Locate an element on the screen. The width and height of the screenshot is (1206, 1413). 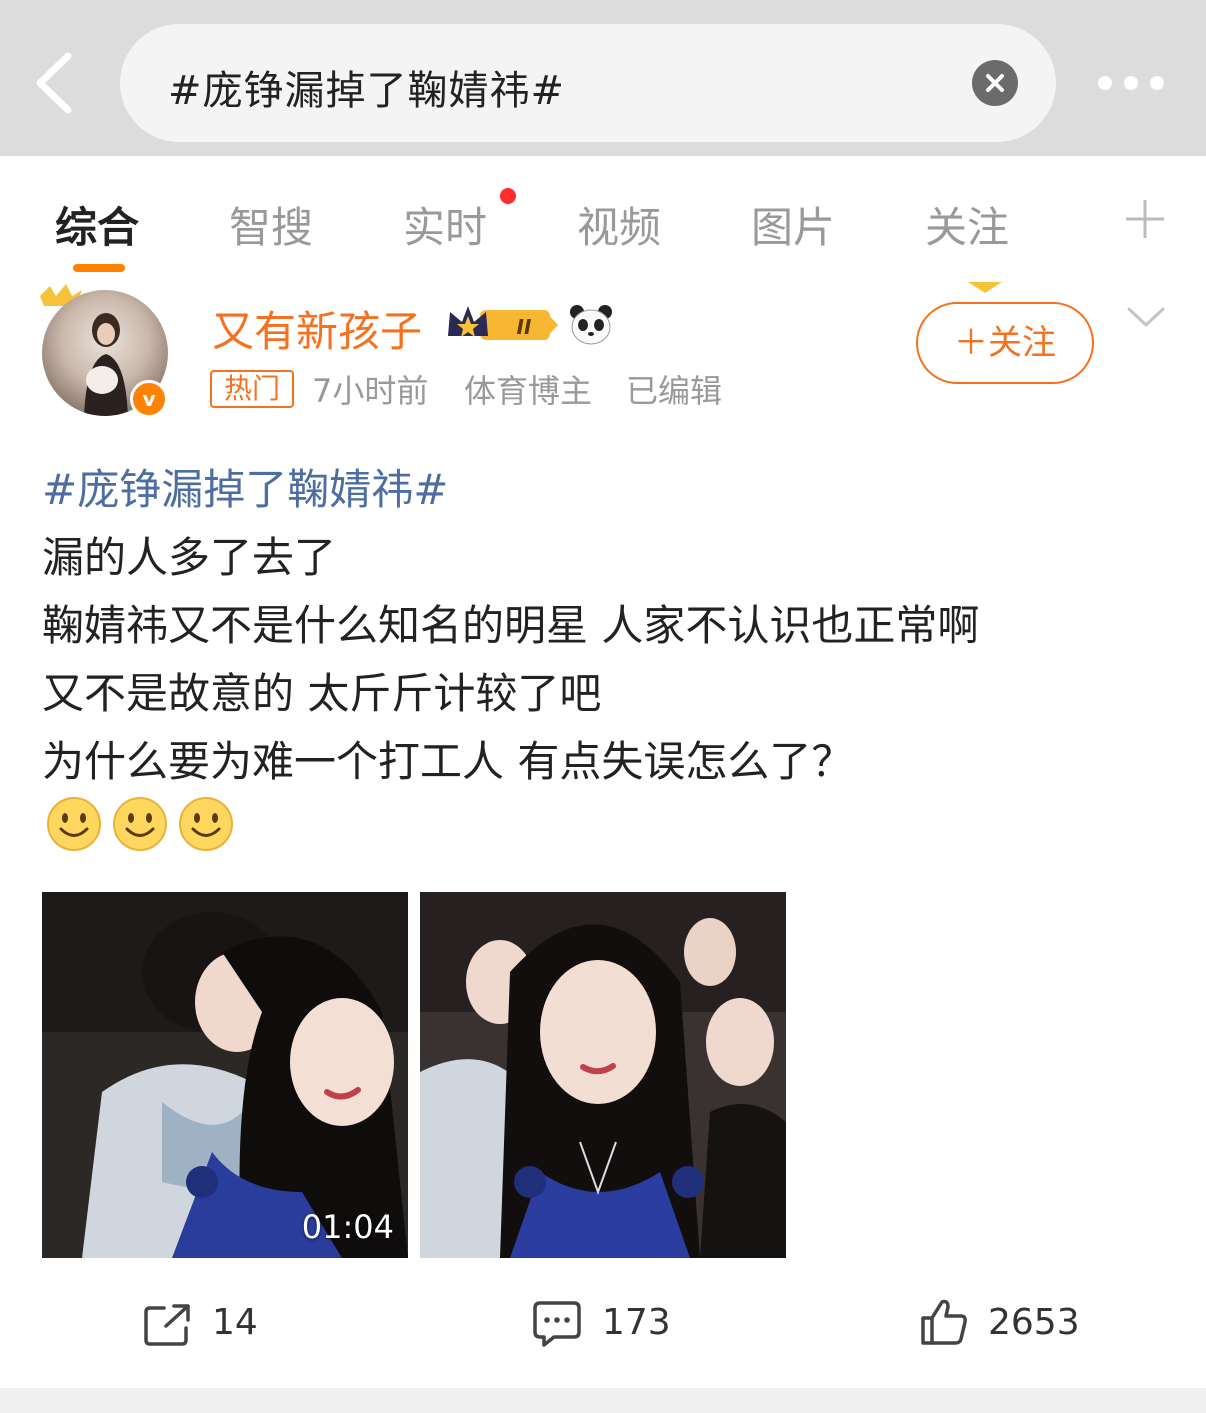
tab-realtime: 实时 is located at coordinates (445, 224).